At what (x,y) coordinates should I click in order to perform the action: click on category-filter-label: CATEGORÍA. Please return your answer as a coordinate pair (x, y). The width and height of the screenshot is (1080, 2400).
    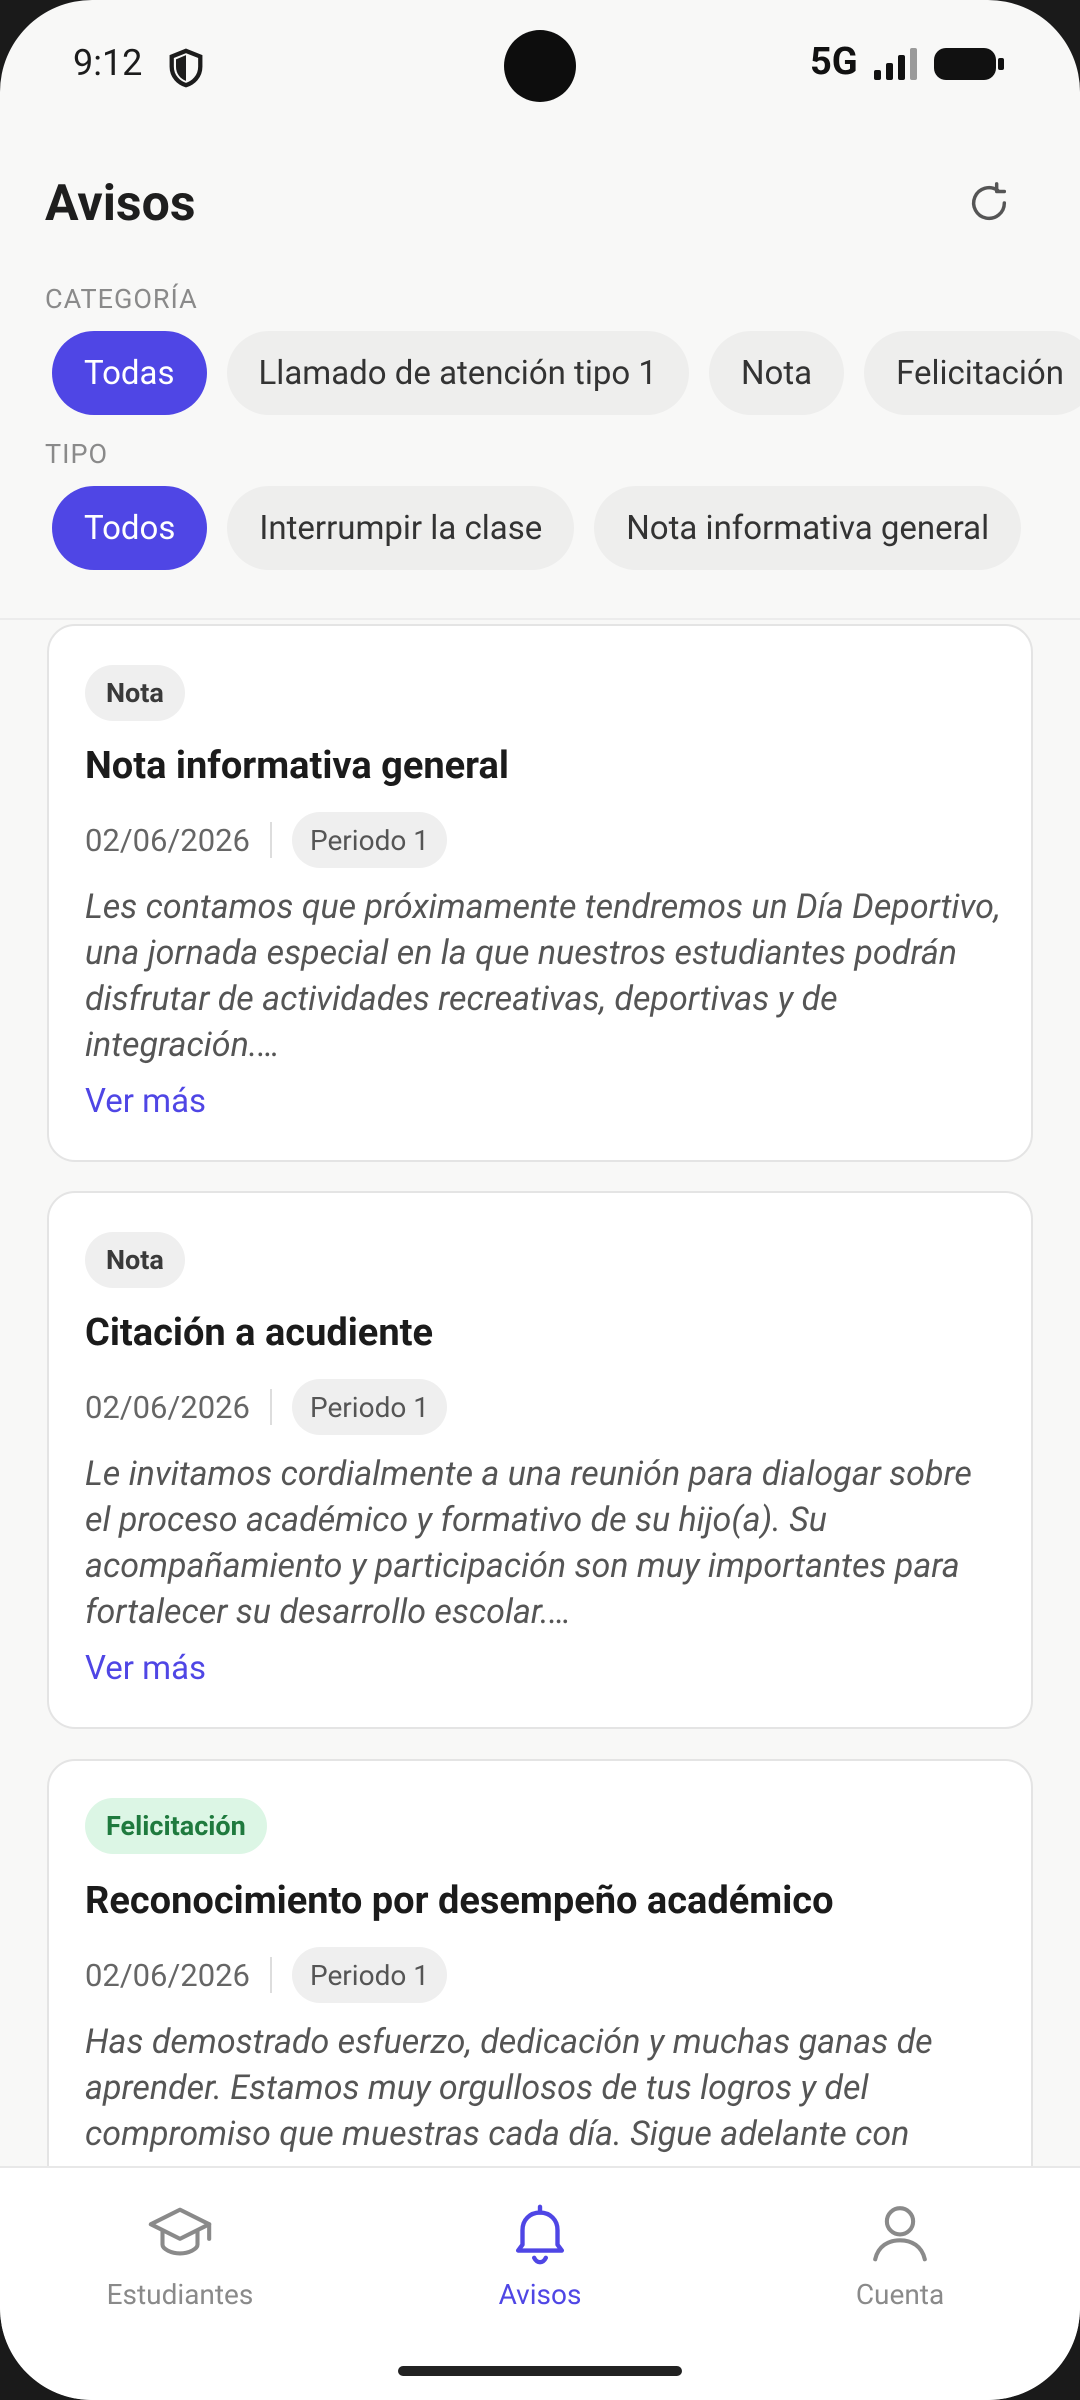
    Looking at the image, I should click on (121, 299).